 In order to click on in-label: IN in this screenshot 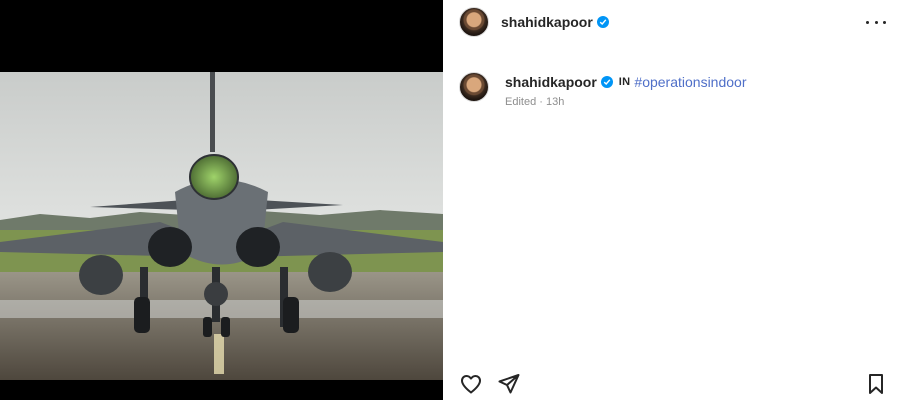, I will do `click(624, 82)`.